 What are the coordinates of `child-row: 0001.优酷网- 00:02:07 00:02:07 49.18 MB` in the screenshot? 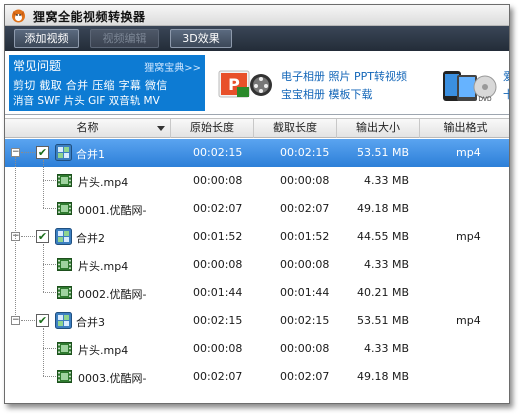 It's located at (257, 209).